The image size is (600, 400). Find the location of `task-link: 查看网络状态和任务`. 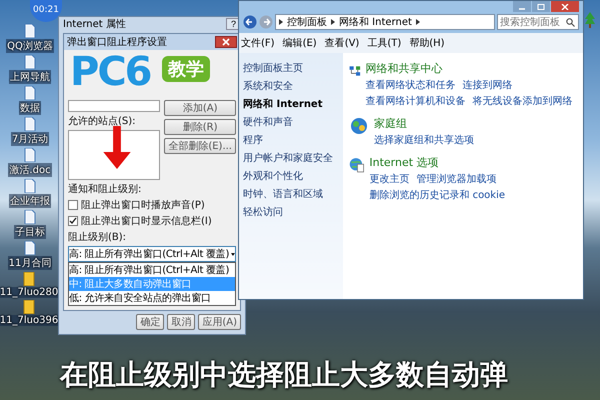

task-link: 查看网络状态和任务 is located at coordinates (411, 85).